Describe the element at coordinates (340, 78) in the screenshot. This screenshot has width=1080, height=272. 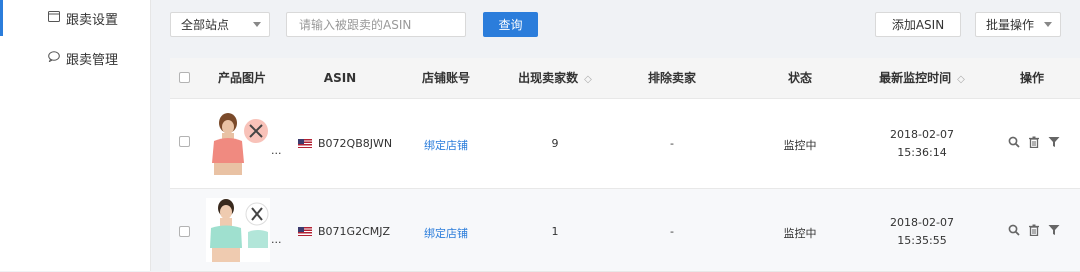
I see `header-asin: ASIN` at that location.